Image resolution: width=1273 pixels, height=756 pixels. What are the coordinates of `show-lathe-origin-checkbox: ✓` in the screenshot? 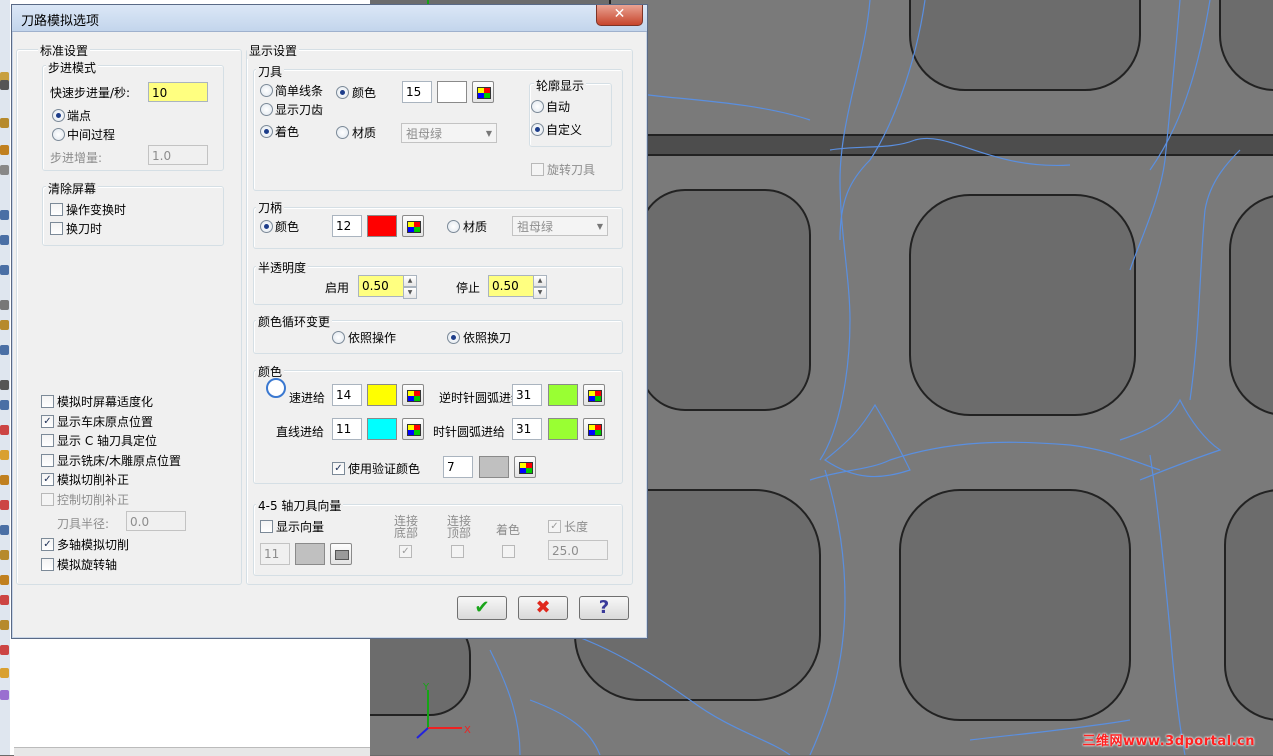 It's located at (47, 421).